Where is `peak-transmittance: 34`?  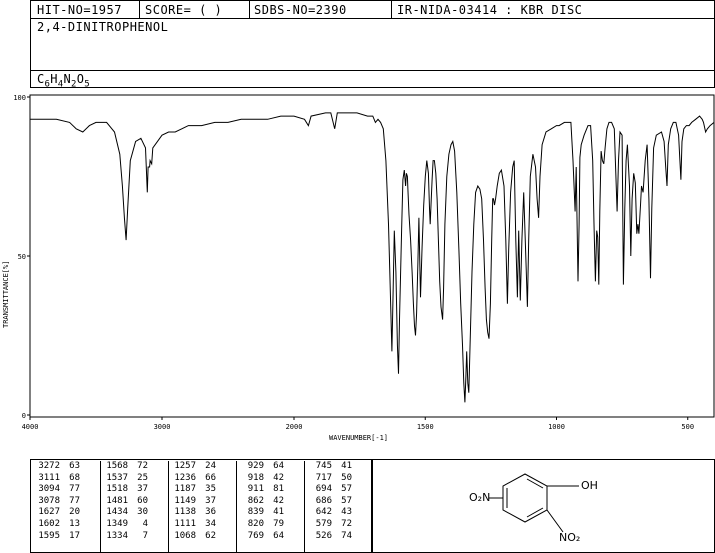 peak-transmittance: 34 is located at coordinates (210, 523).